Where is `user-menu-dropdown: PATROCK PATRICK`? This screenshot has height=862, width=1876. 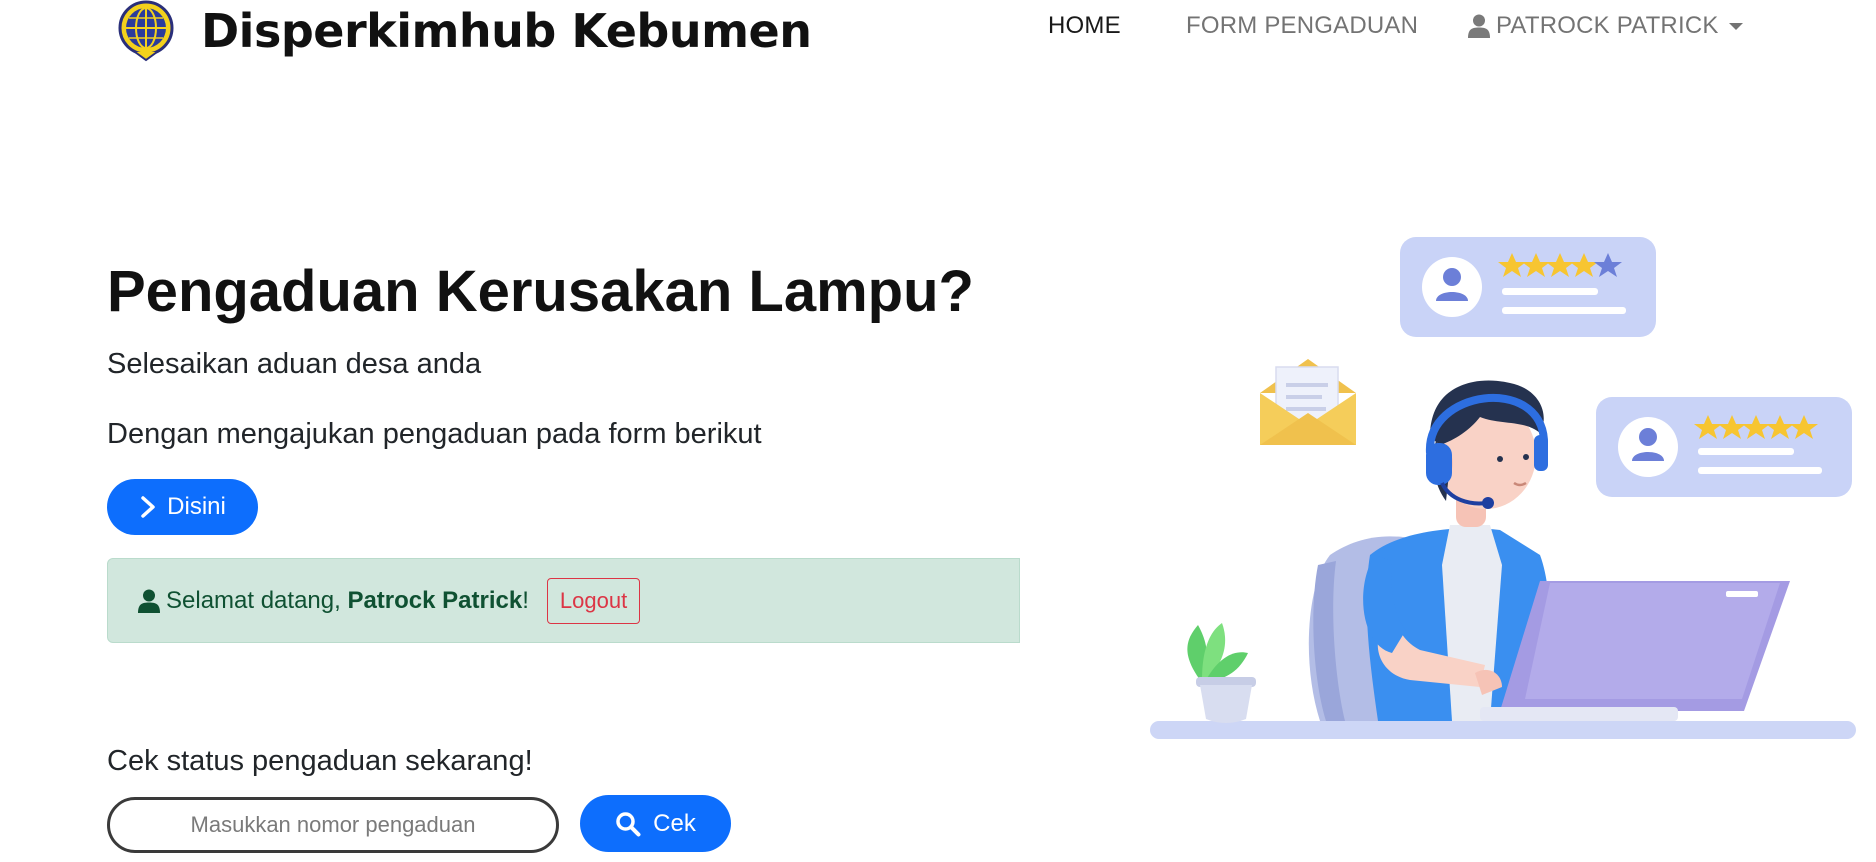
user-menu-dropdown: PATROCK PATRICK is located at coordinates (1605, 26).